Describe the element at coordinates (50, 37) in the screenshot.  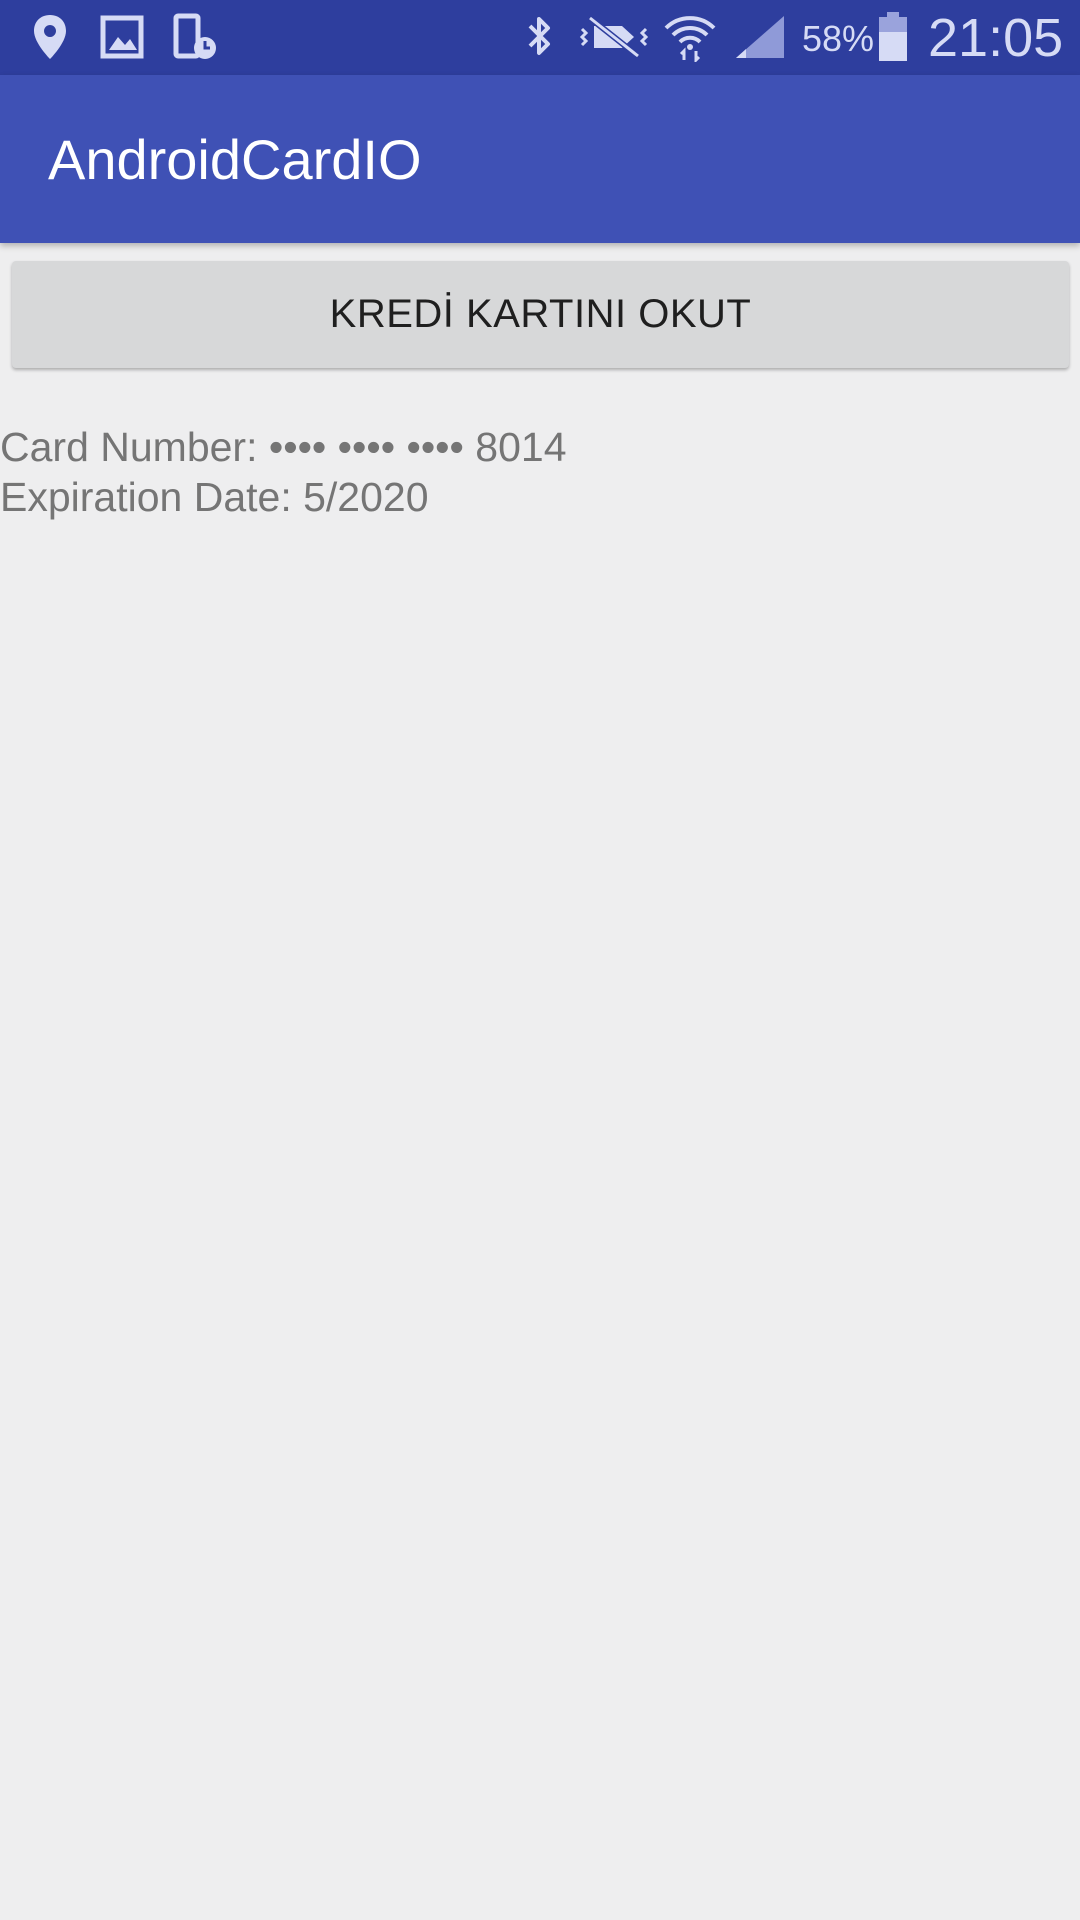
I see `location-pin-icon` at that location.